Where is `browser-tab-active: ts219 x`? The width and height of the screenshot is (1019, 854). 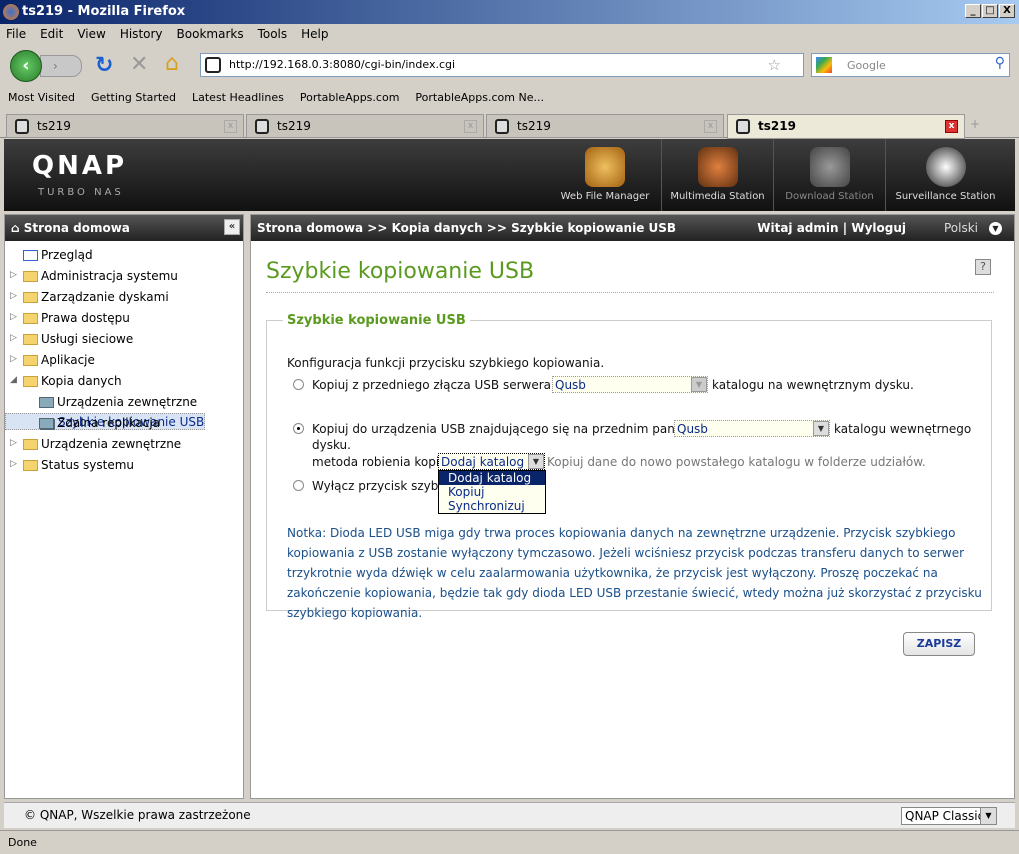
browser-tab-active: ts219 x is located at coordinates (846, 126).